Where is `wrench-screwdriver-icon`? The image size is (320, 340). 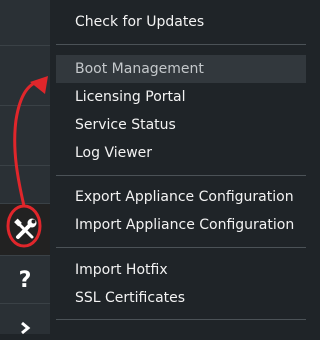
wrench-screwdriver-icon is located at coordinates (25, 230).